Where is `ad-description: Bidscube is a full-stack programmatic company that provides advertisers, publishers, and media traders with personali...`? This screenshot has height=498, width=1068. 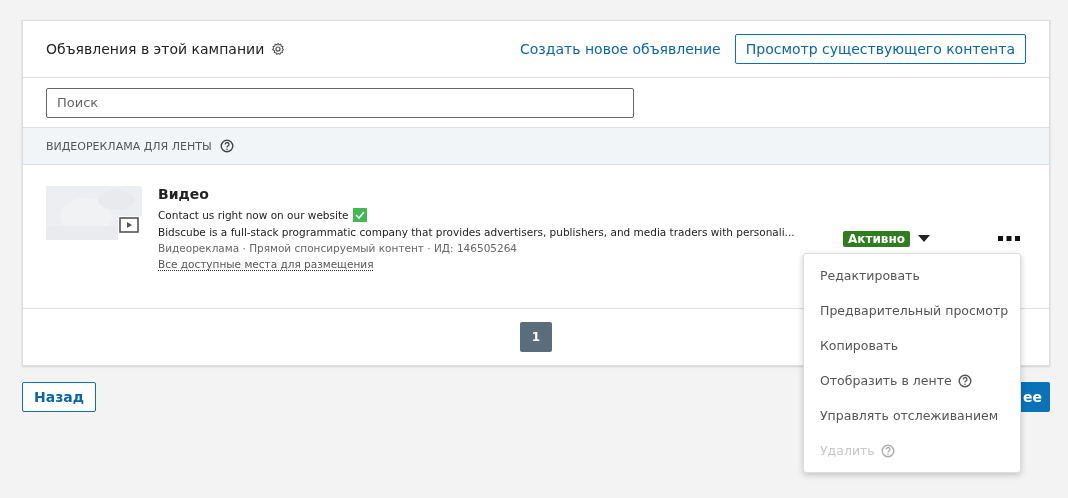
ad-description: Bidscube is a full-stack programmatic company that provides advertisers, publishers, and media traders with personali... is located at coordinates (477, 232).